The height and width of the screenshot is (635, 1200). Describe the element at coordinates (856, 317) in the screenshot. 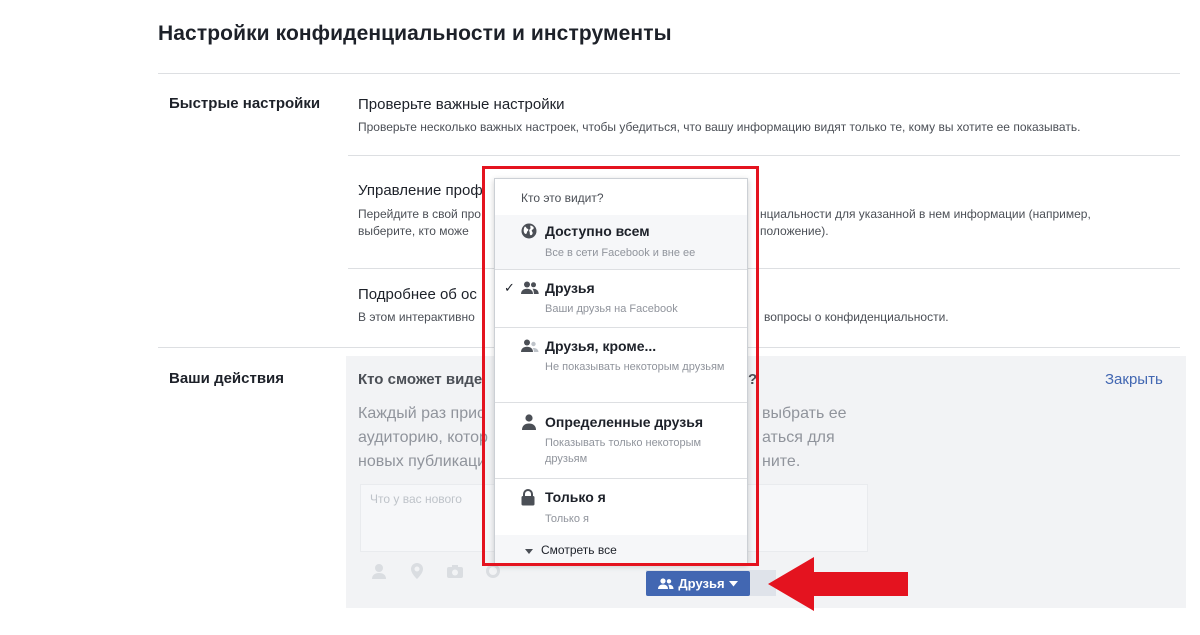

I see `learn-more-desc-b: вопросы о конфиденциальности.` at that location.